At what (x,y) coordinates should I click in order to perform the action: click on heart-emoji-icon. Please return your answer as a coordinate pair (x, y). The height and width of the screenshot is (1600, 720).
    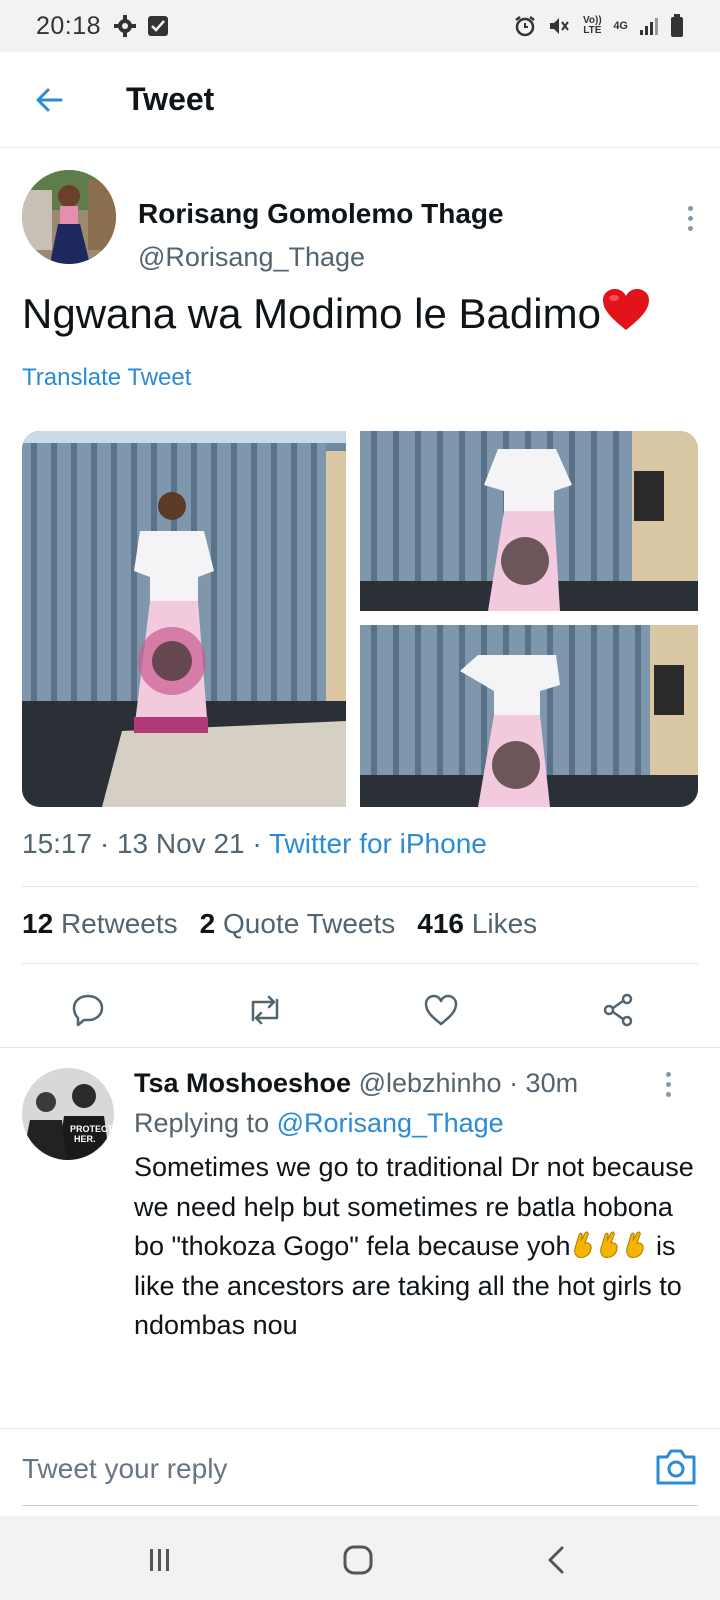
    Looking at the image, I should click on (625, 309).